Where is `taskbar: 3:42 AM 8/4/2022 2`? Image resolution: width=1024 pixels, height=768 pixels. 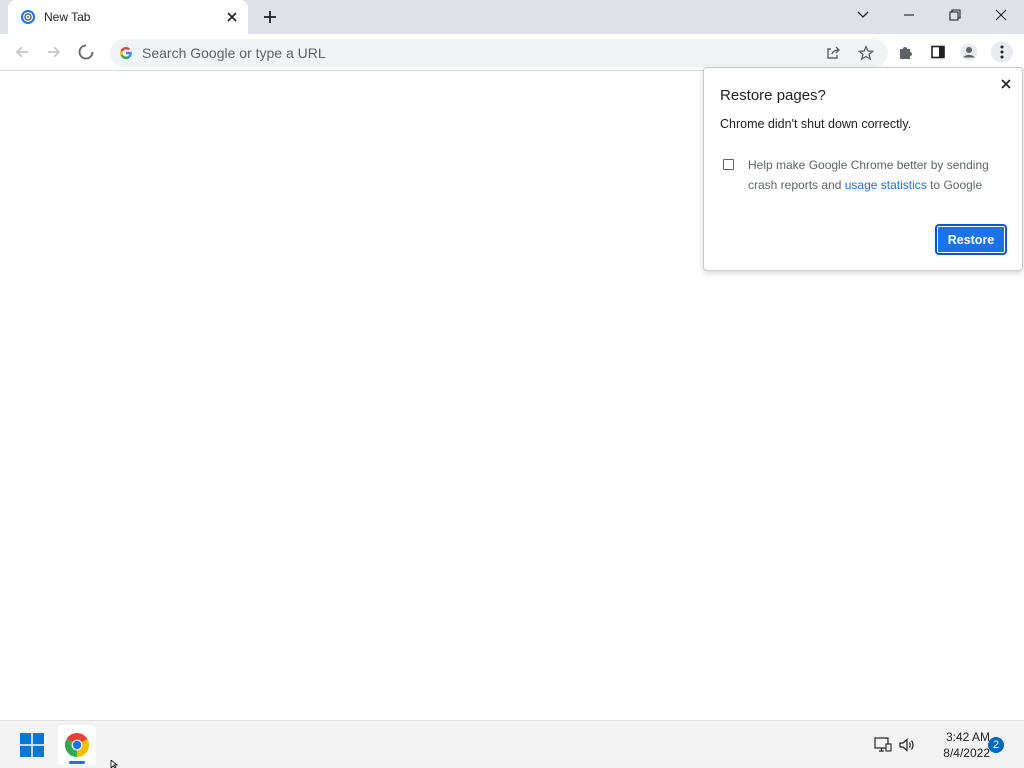 taskbar: 3:42 AM 8/4/2022 2 is located at coordinates (512, 744).